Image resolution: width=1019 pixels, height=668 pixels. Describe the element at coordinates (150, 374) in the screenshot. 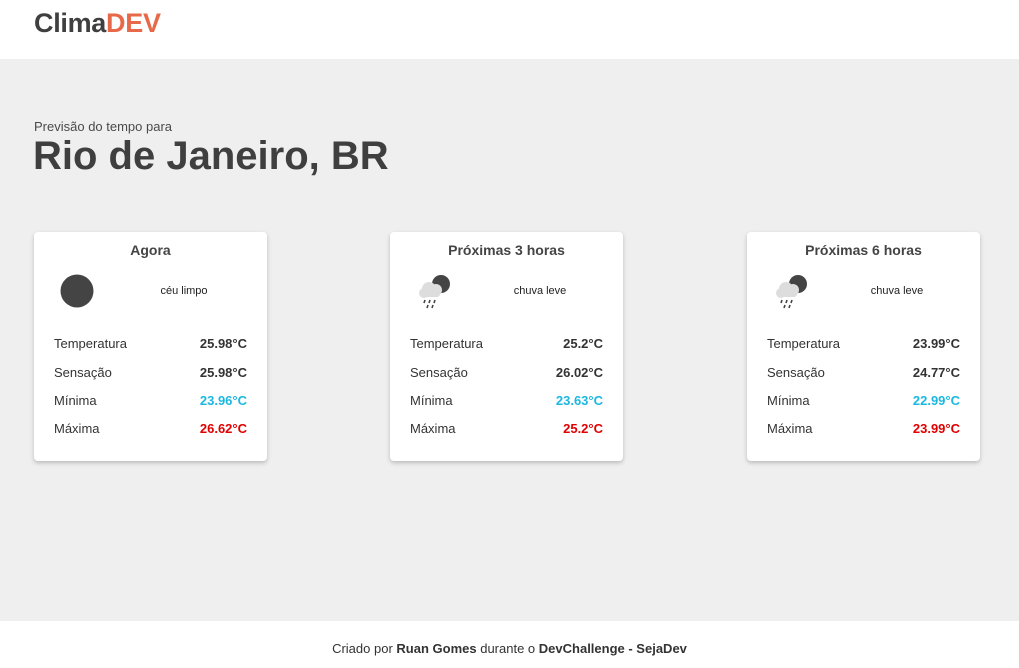

I see `feels-like-row: Sensação 25.98°C` at that location.